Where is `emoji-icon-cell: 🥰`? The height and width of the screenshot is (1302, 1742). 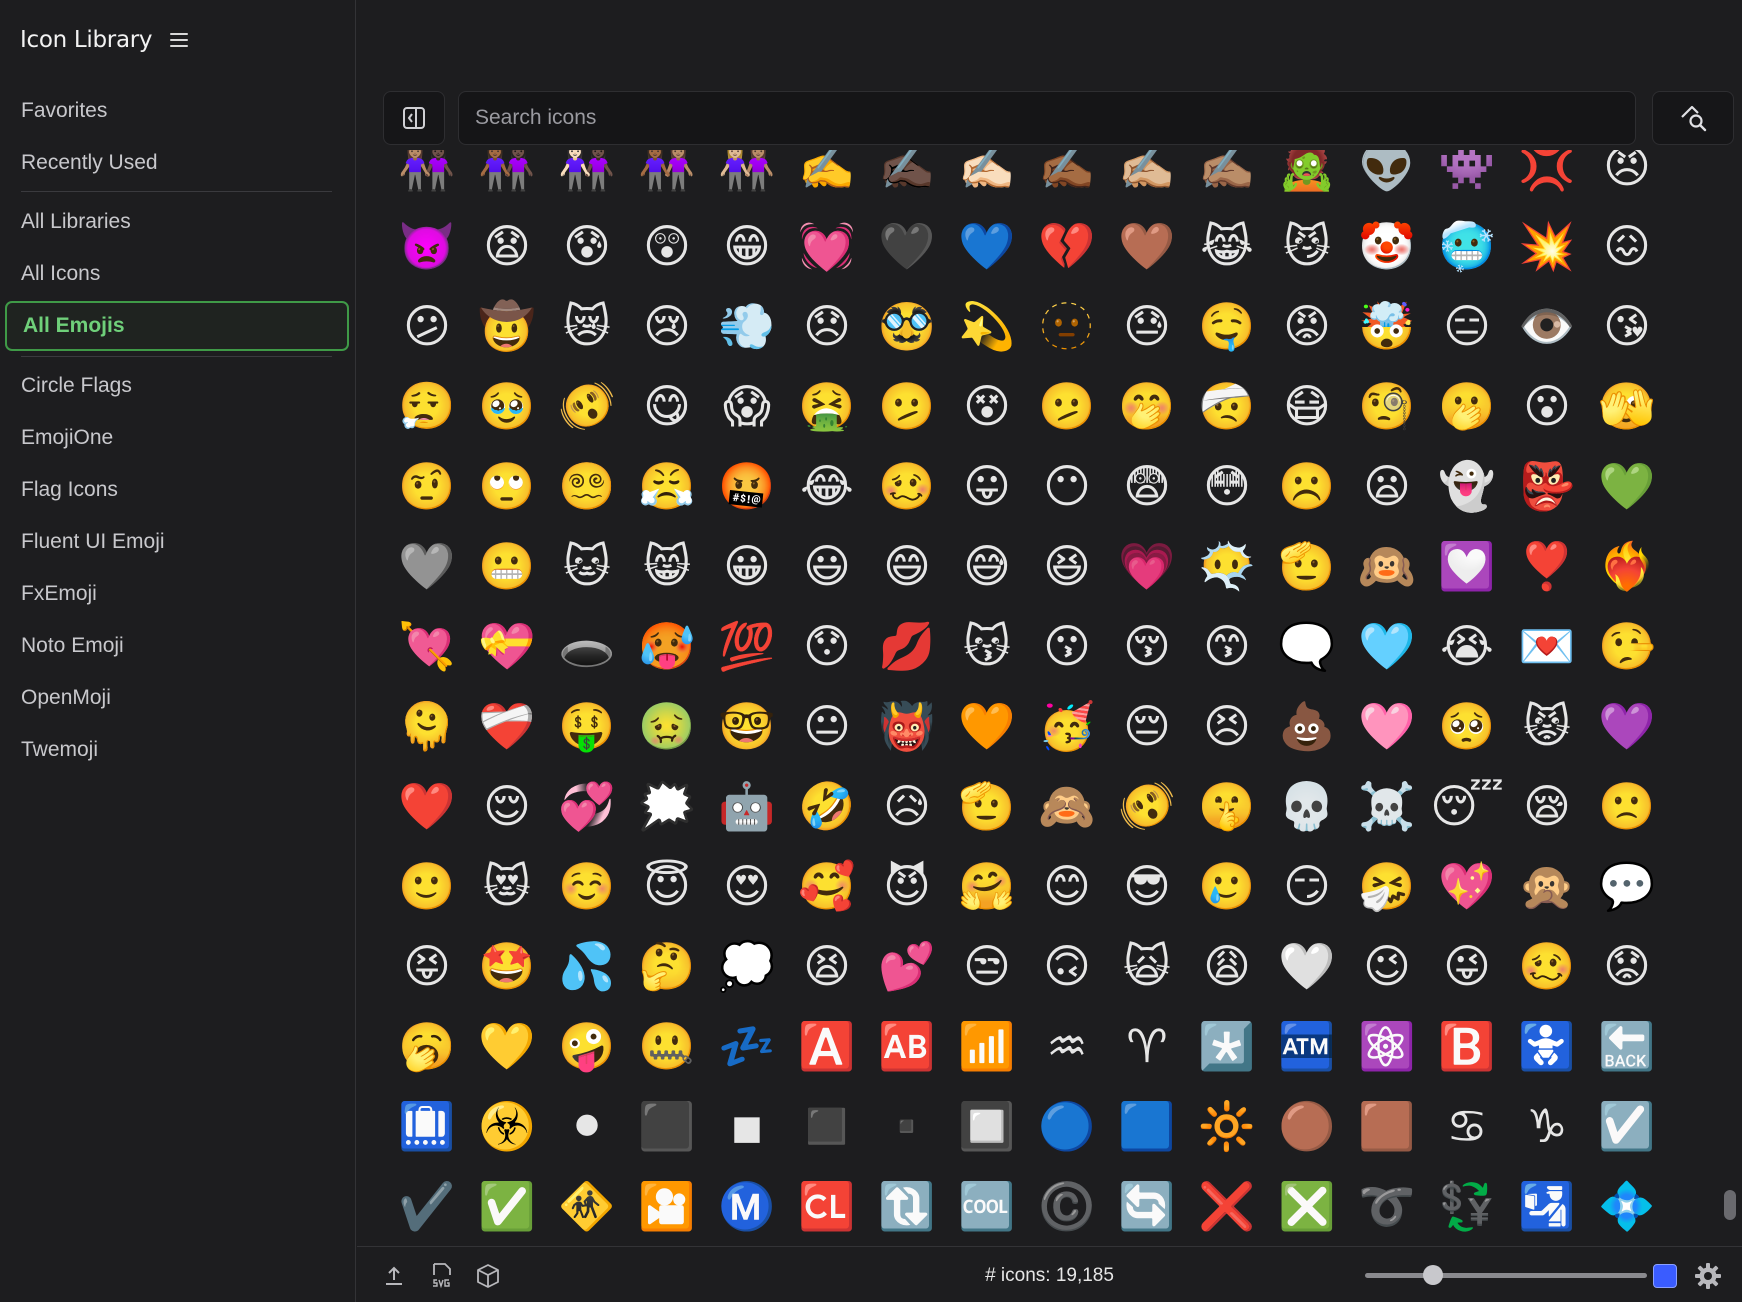
emoji-icon-cell: 🥰 is located at coordinates (827, 886).